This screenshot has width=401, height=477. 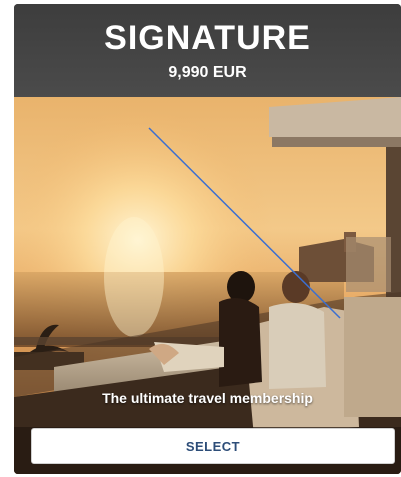 What do you see at coordinates (207, 398) in the screenshot?
I see `plan-tagline: The ultimate travel membership` at bounding box center [207, 398].